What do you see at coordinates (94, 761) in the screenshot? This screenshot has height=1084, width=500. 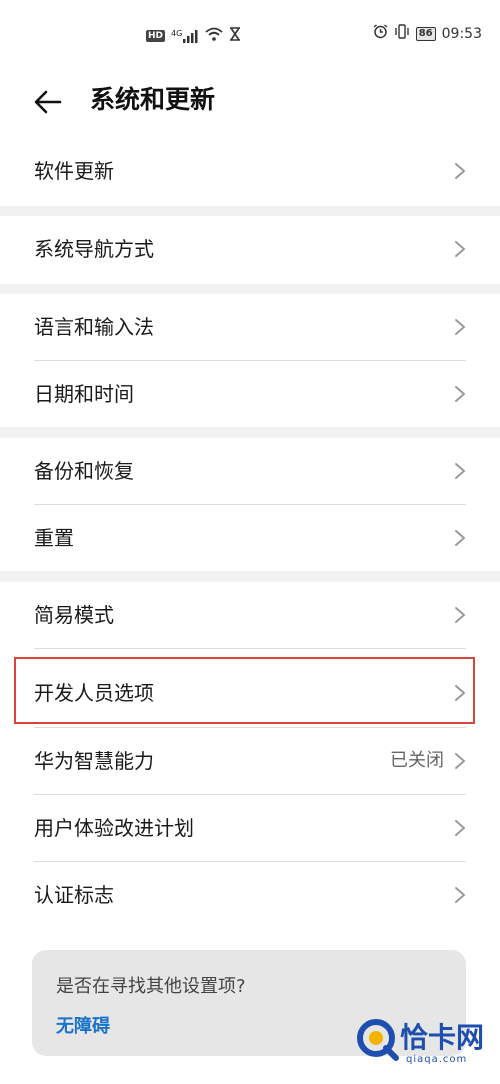 I see `item-label: 华为智慧能力` at bounding box center [94, 761].